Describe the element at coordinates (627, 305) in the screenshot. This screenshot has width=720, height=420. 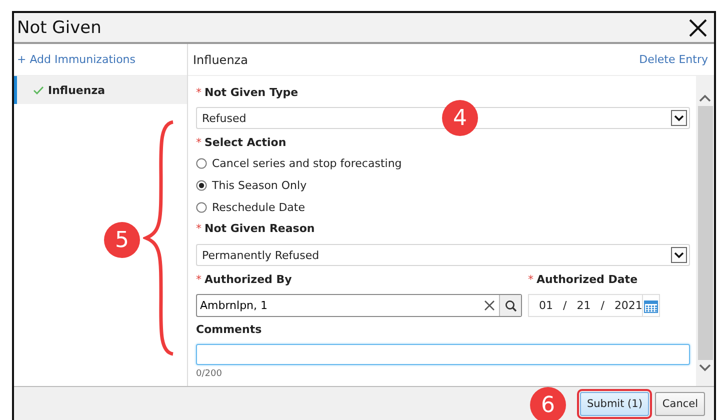
I see `date-part: 2021` at that location.